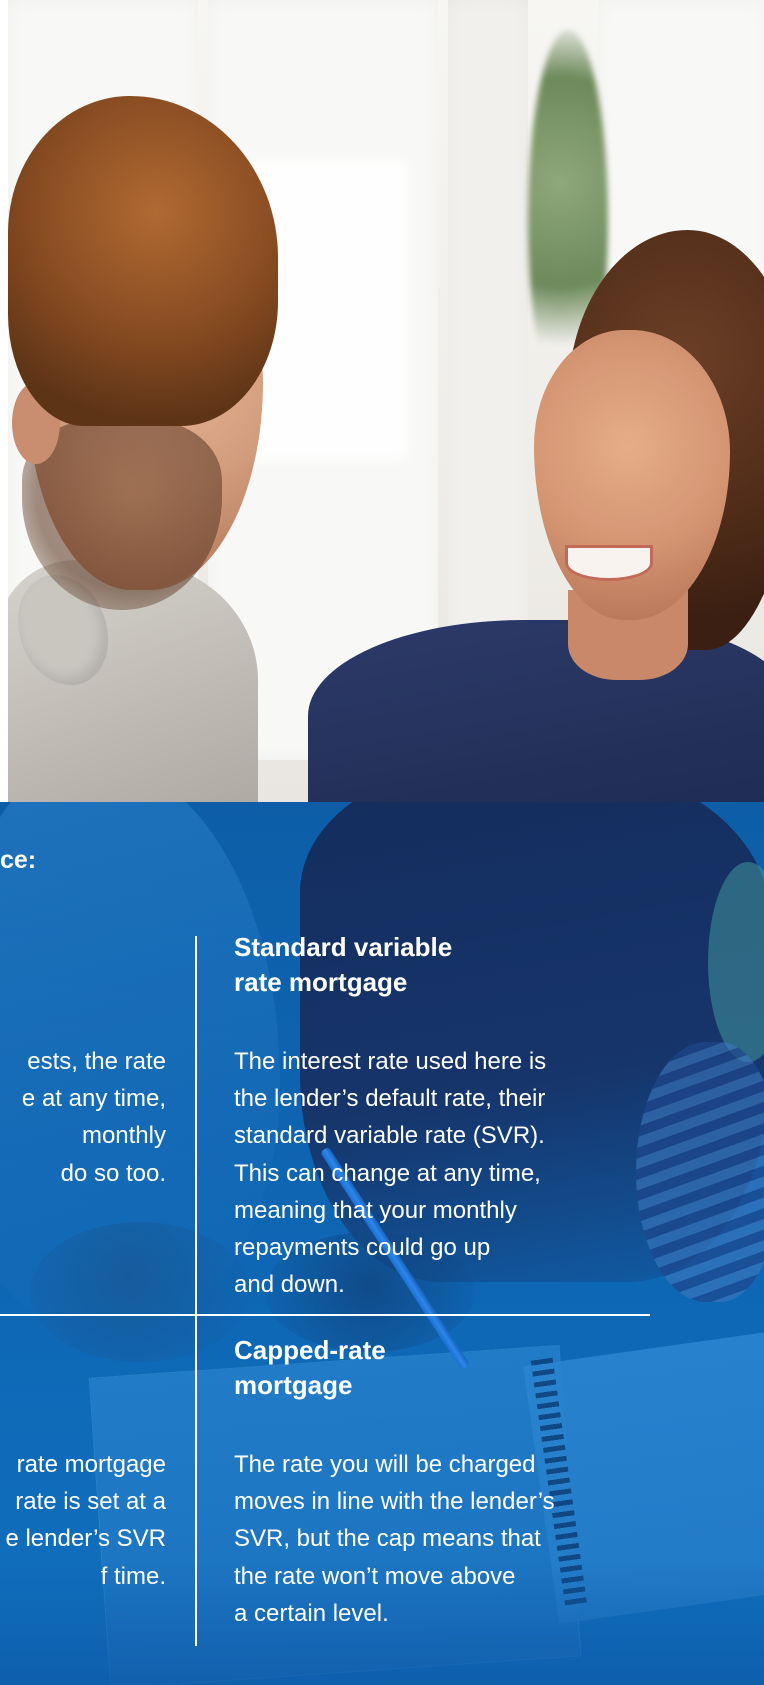  I want to click on body-line: f time., so click(133, 1576).